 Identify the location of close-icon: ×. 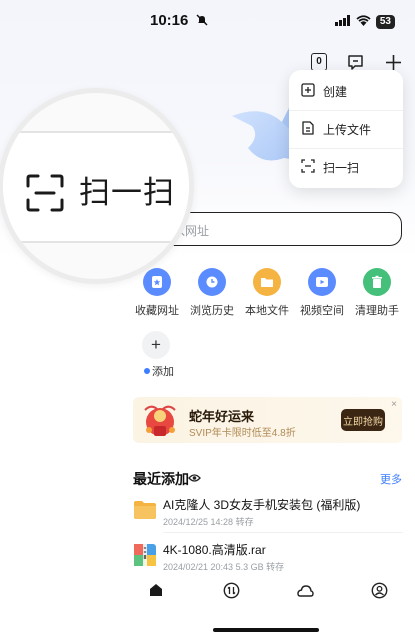
(394, 404).